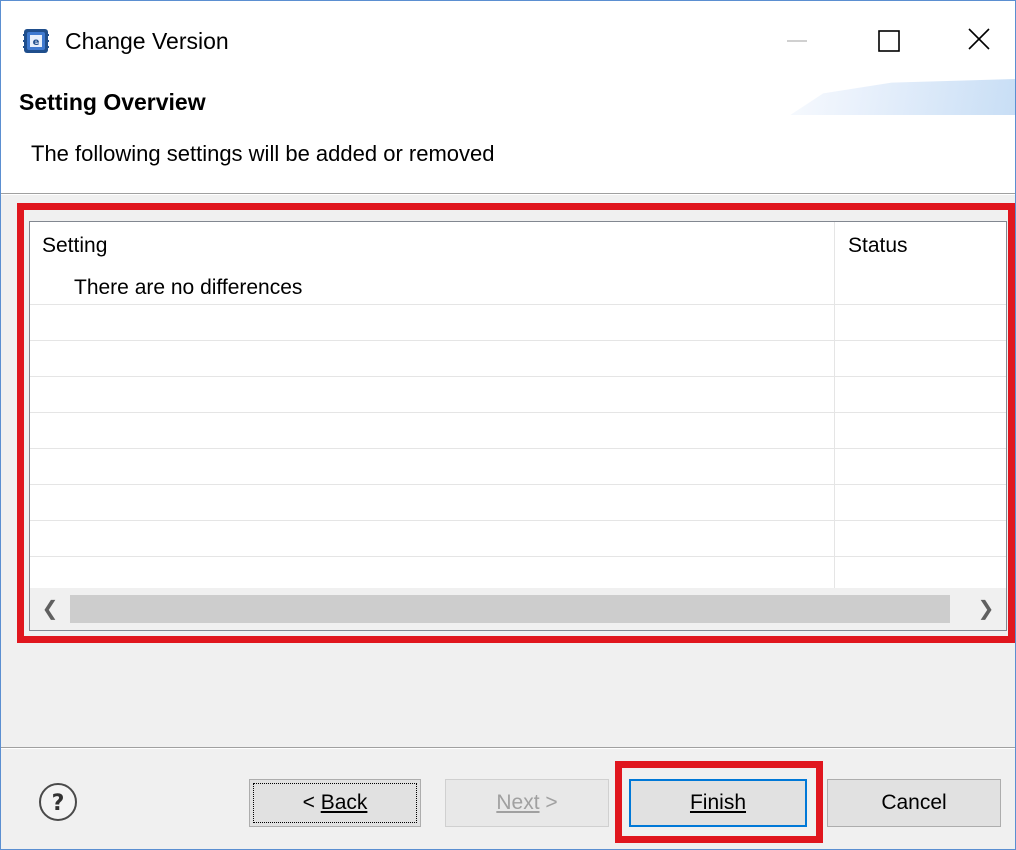 This screenshot has height=850, width=1016. I want to click on horizontal-scrollbar: ❮ ❯, so click(518, 609).